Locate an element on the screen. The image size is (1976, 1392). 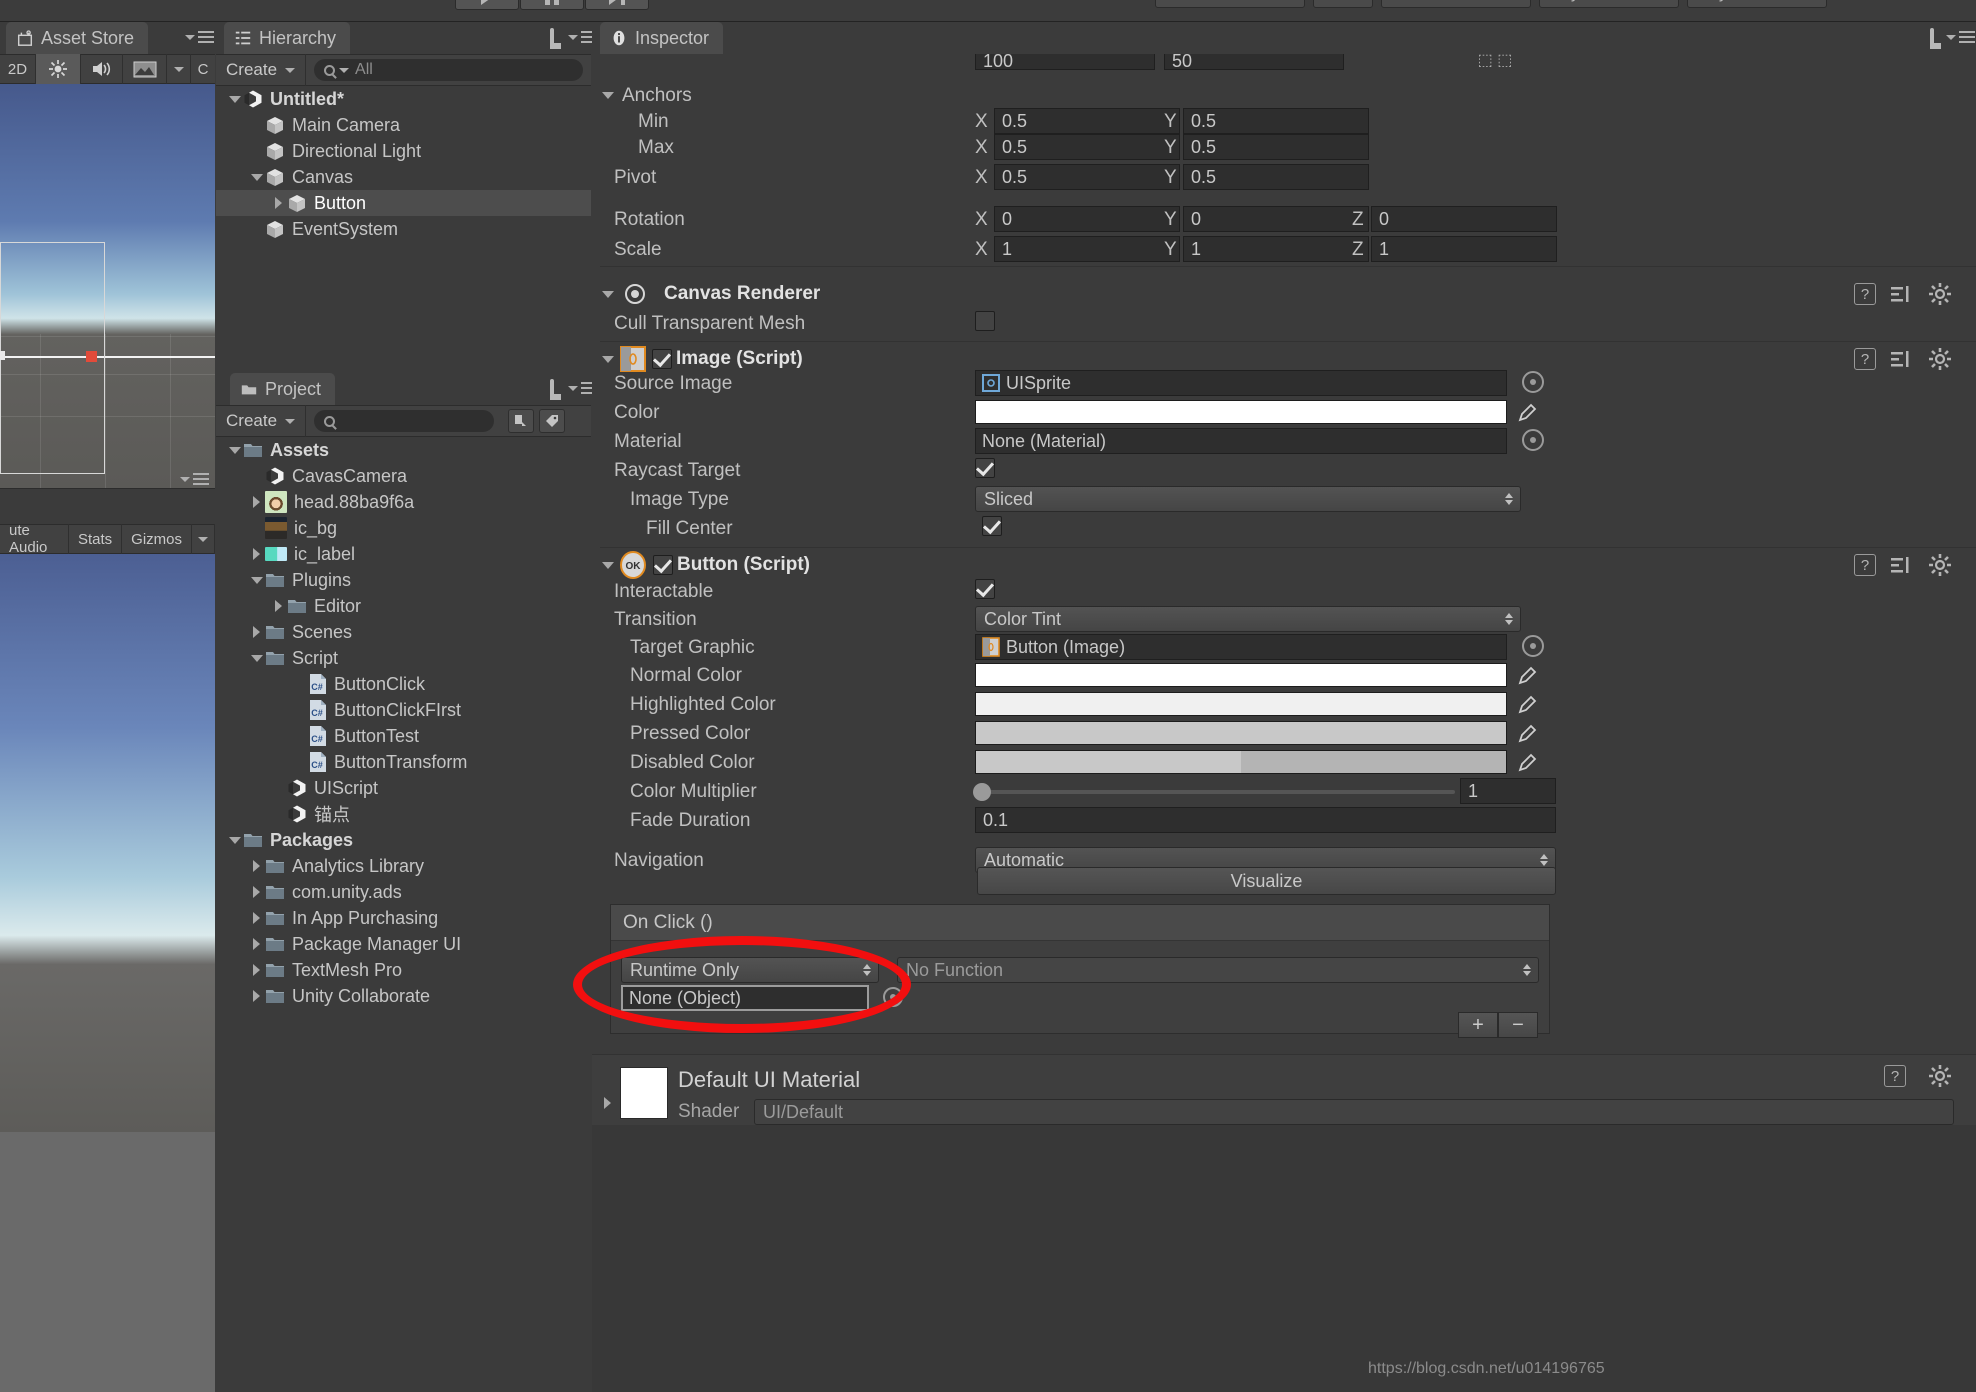
scene-fx-toggle is located at coordinates (145, 69).